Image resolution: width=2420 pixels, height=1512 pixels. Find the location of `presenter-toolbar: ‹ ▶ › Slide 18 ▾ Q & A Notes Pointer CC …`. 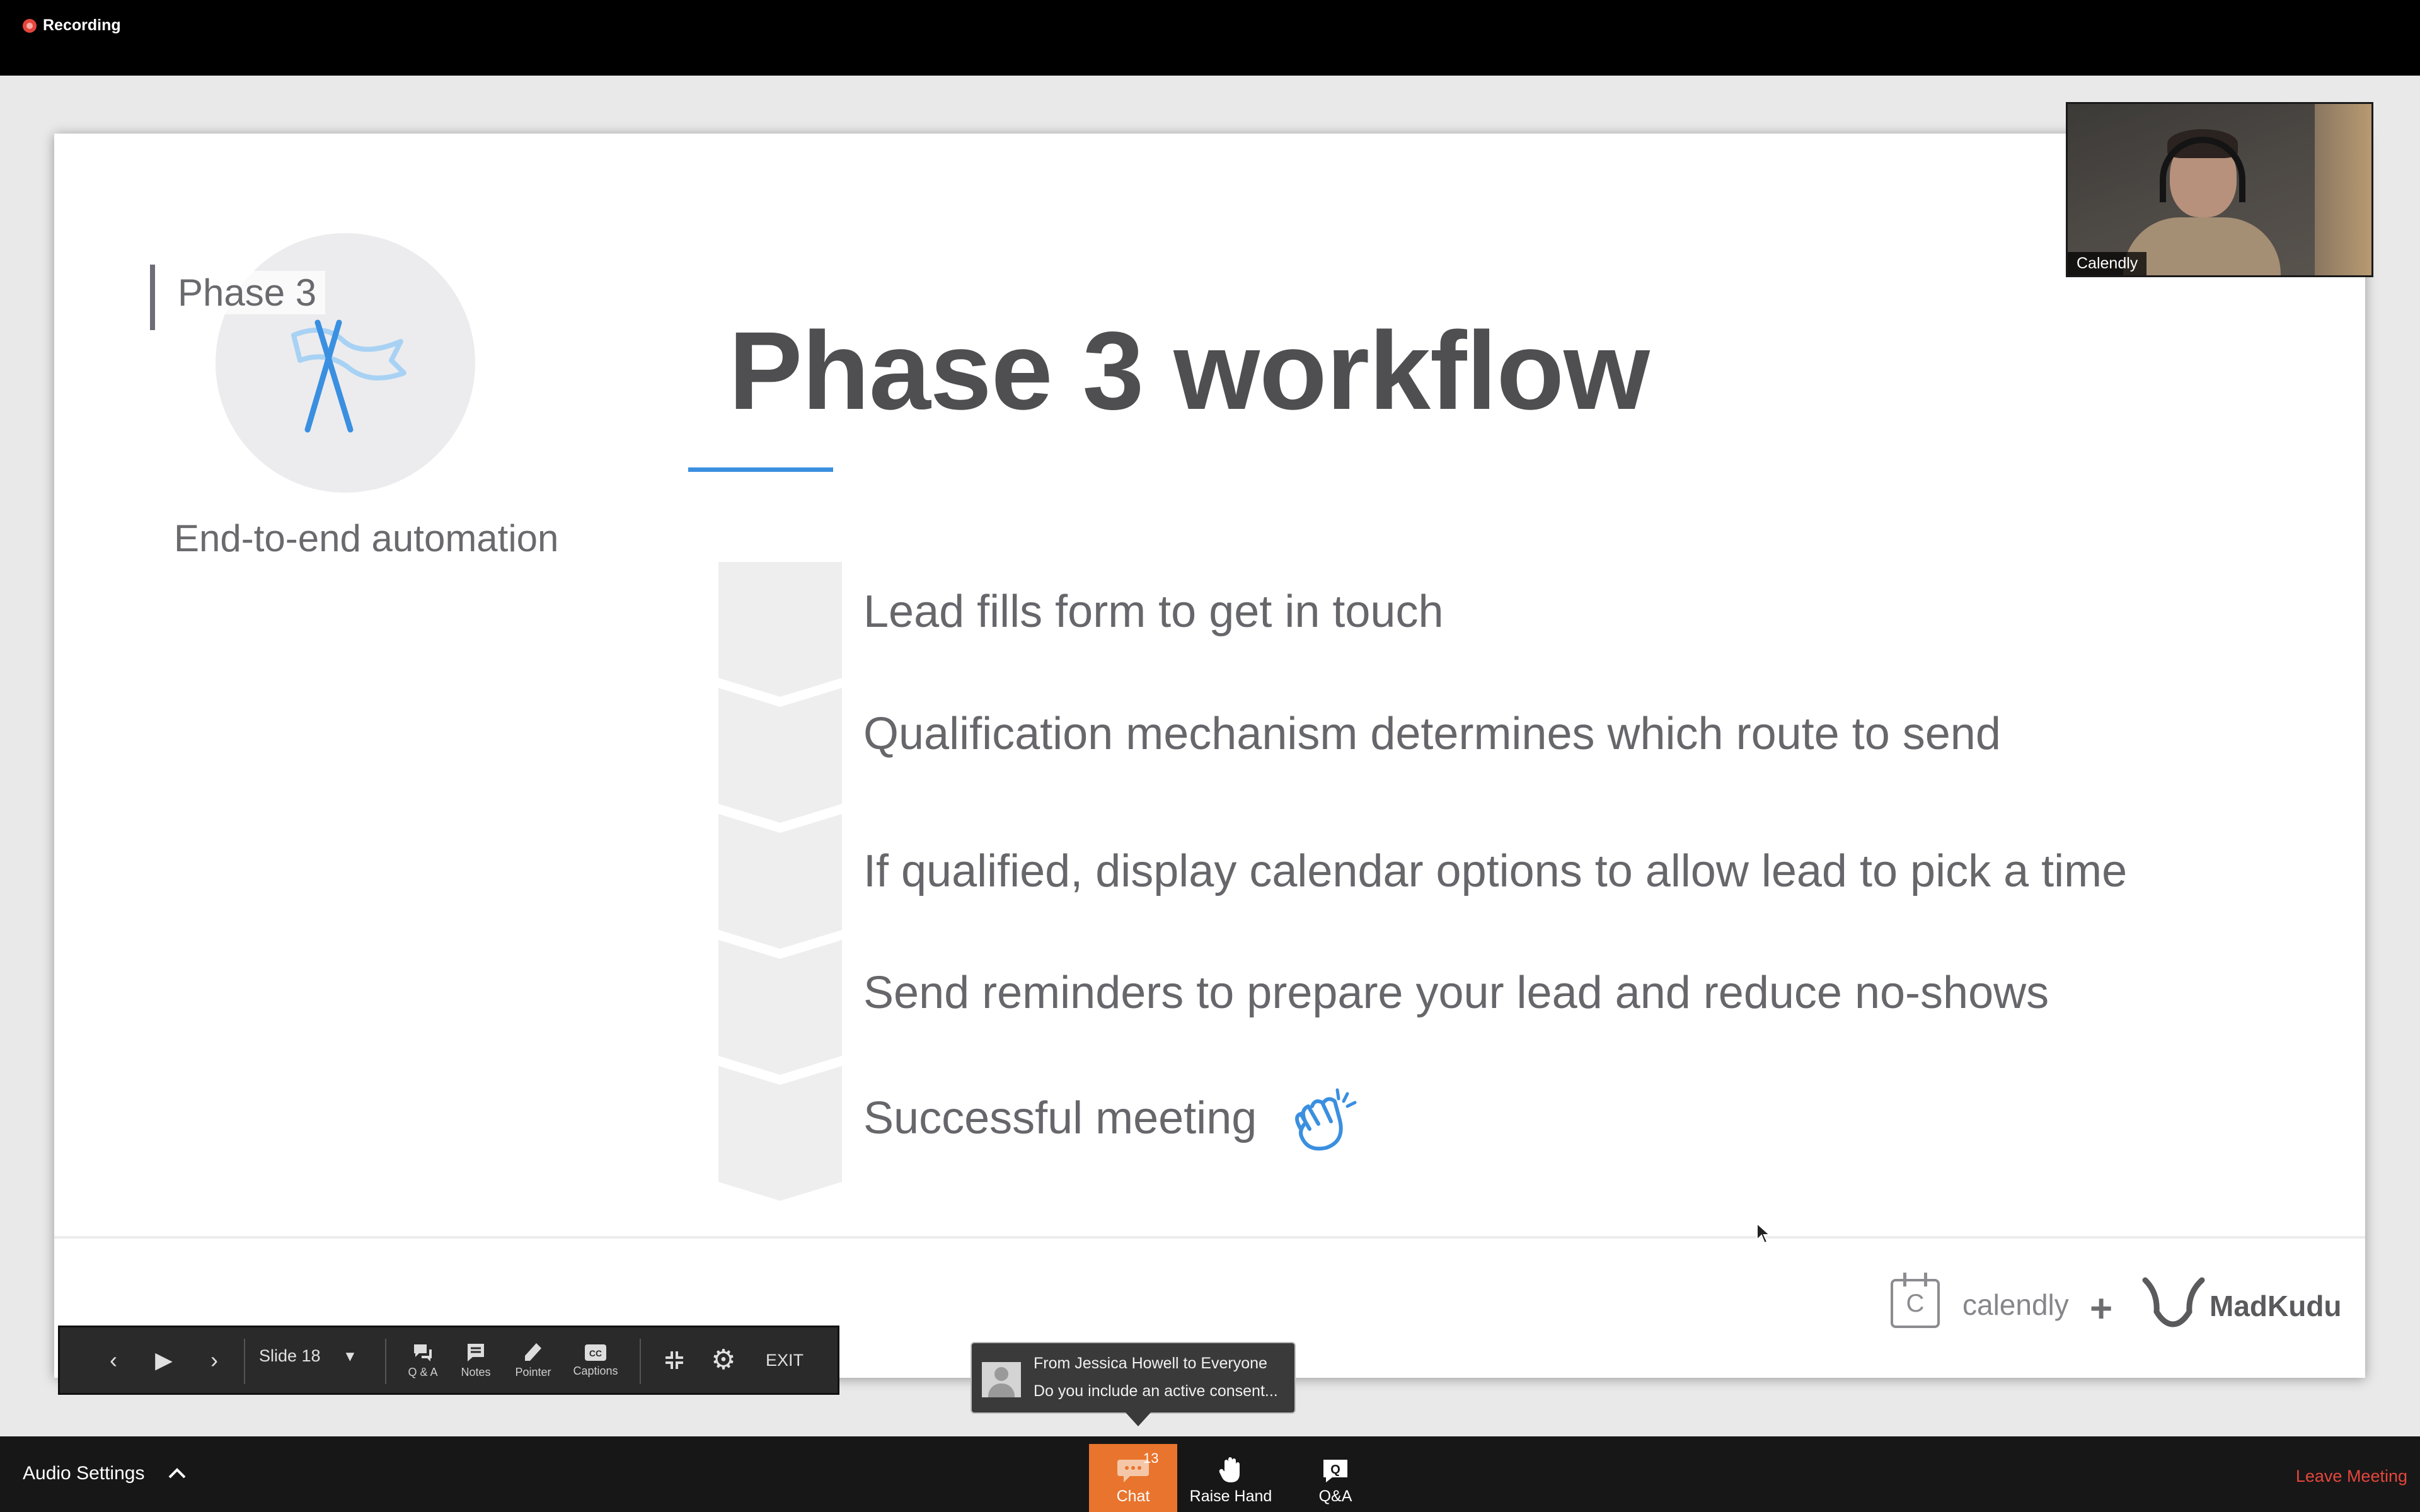

presenter-toolbar: ‹ ▶ › Slide 18 ▾ Q & A Notes Pointer CC … is located at coordinates (449, 1360).